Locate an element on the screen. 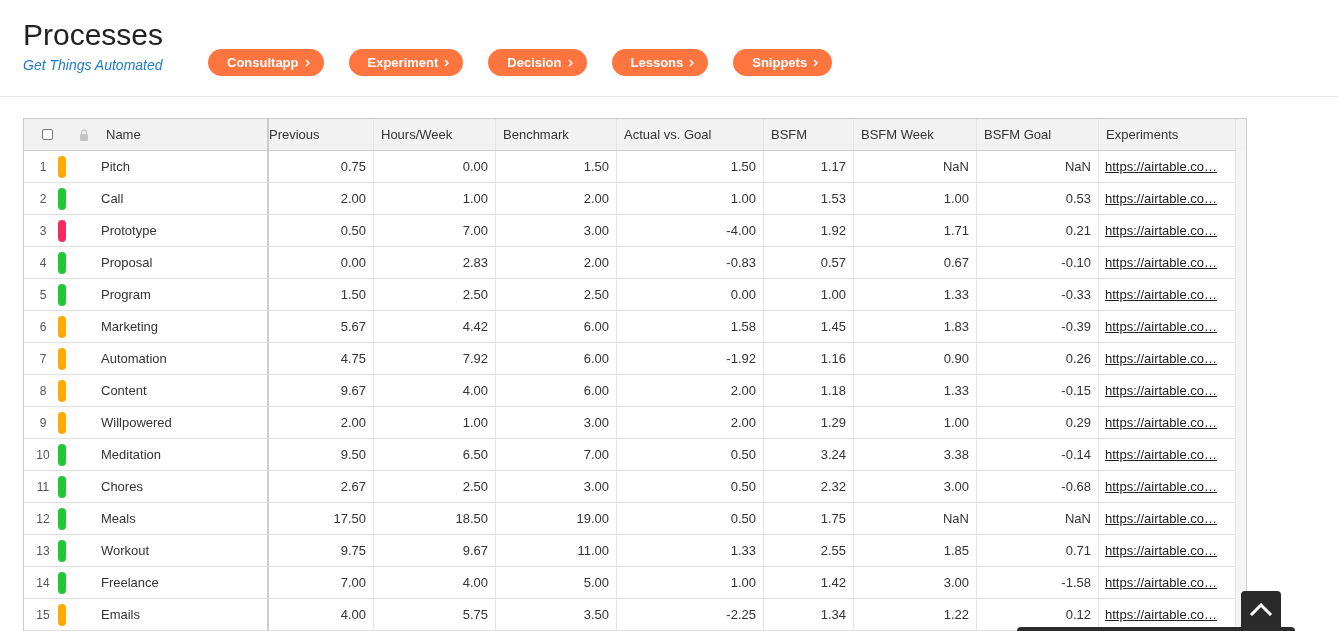 This screenshot has width=1338, height=631. table-cell: 1.83 is located at coordinates (915, 326).